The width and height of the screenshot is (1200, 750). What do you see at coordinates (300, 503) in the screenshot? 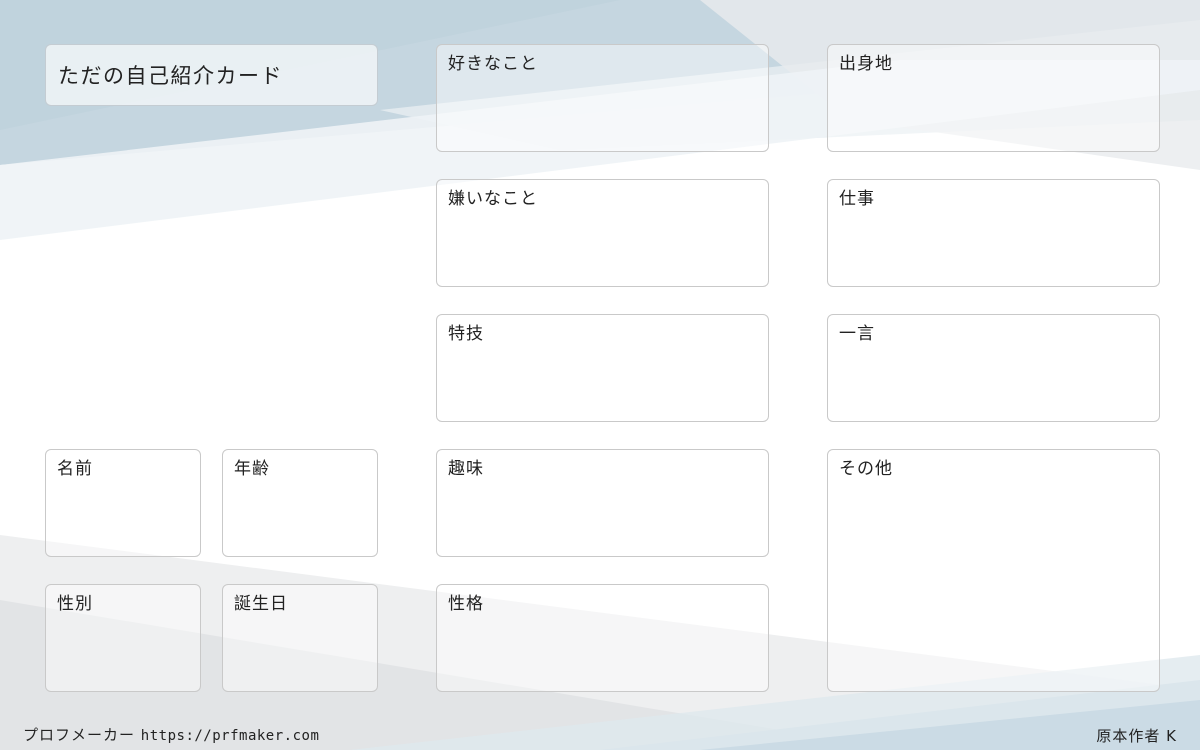
I see `field-age: 年齢` at bounding box center [300, 503].